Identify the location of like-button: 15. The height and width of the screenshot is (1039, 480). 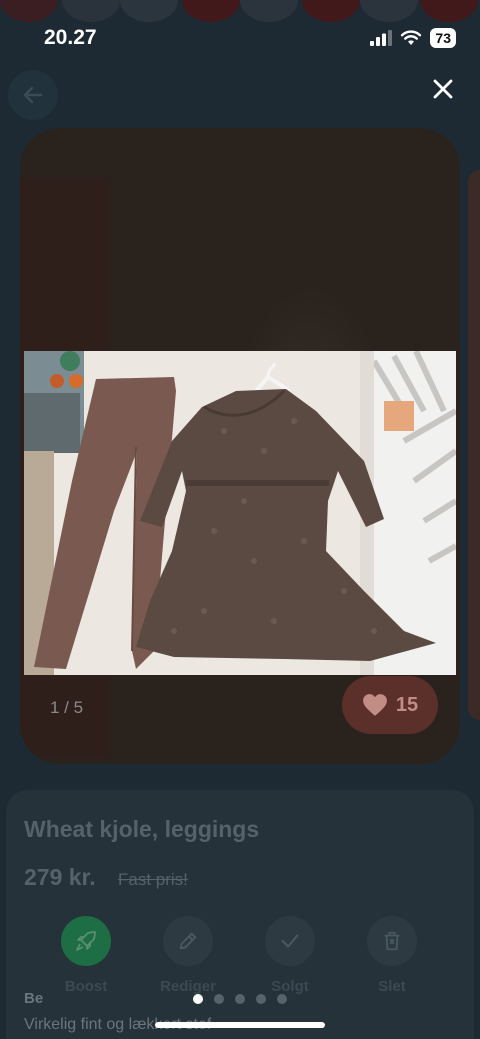
(390, 705).